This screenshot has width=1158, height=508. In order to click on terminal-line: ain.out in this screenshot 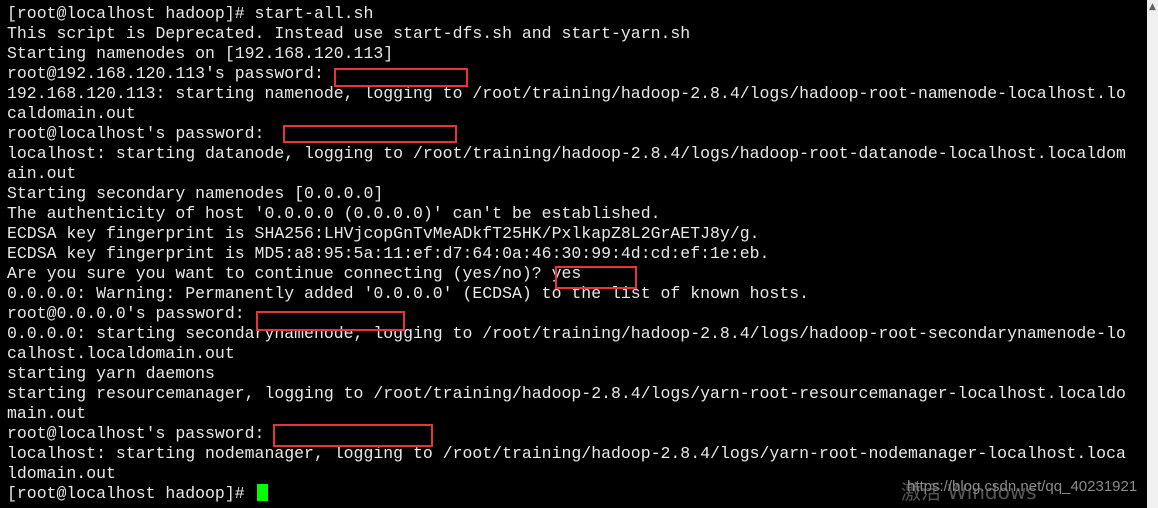, I will do `click(42, 173)`.